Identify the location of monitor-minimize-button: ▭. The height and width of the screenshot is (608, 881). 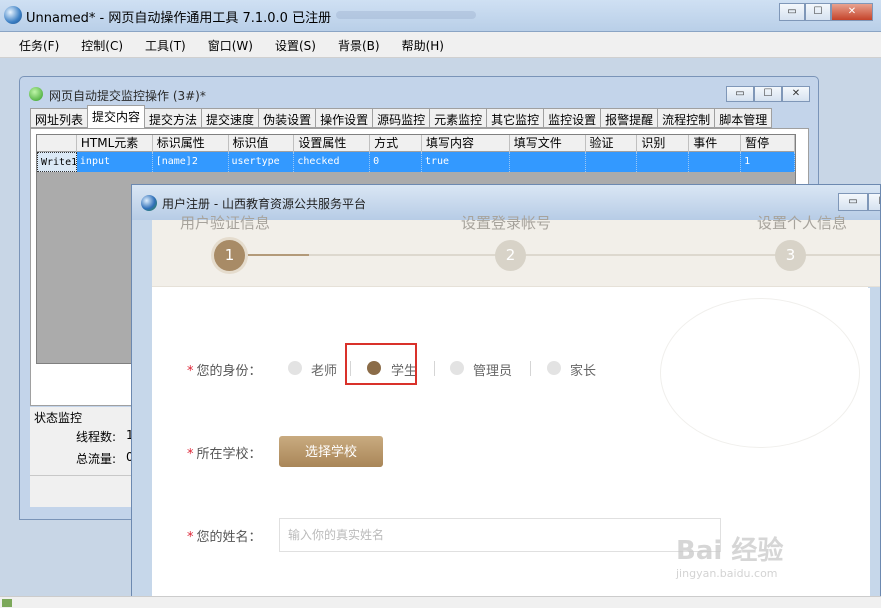
(740, 94).